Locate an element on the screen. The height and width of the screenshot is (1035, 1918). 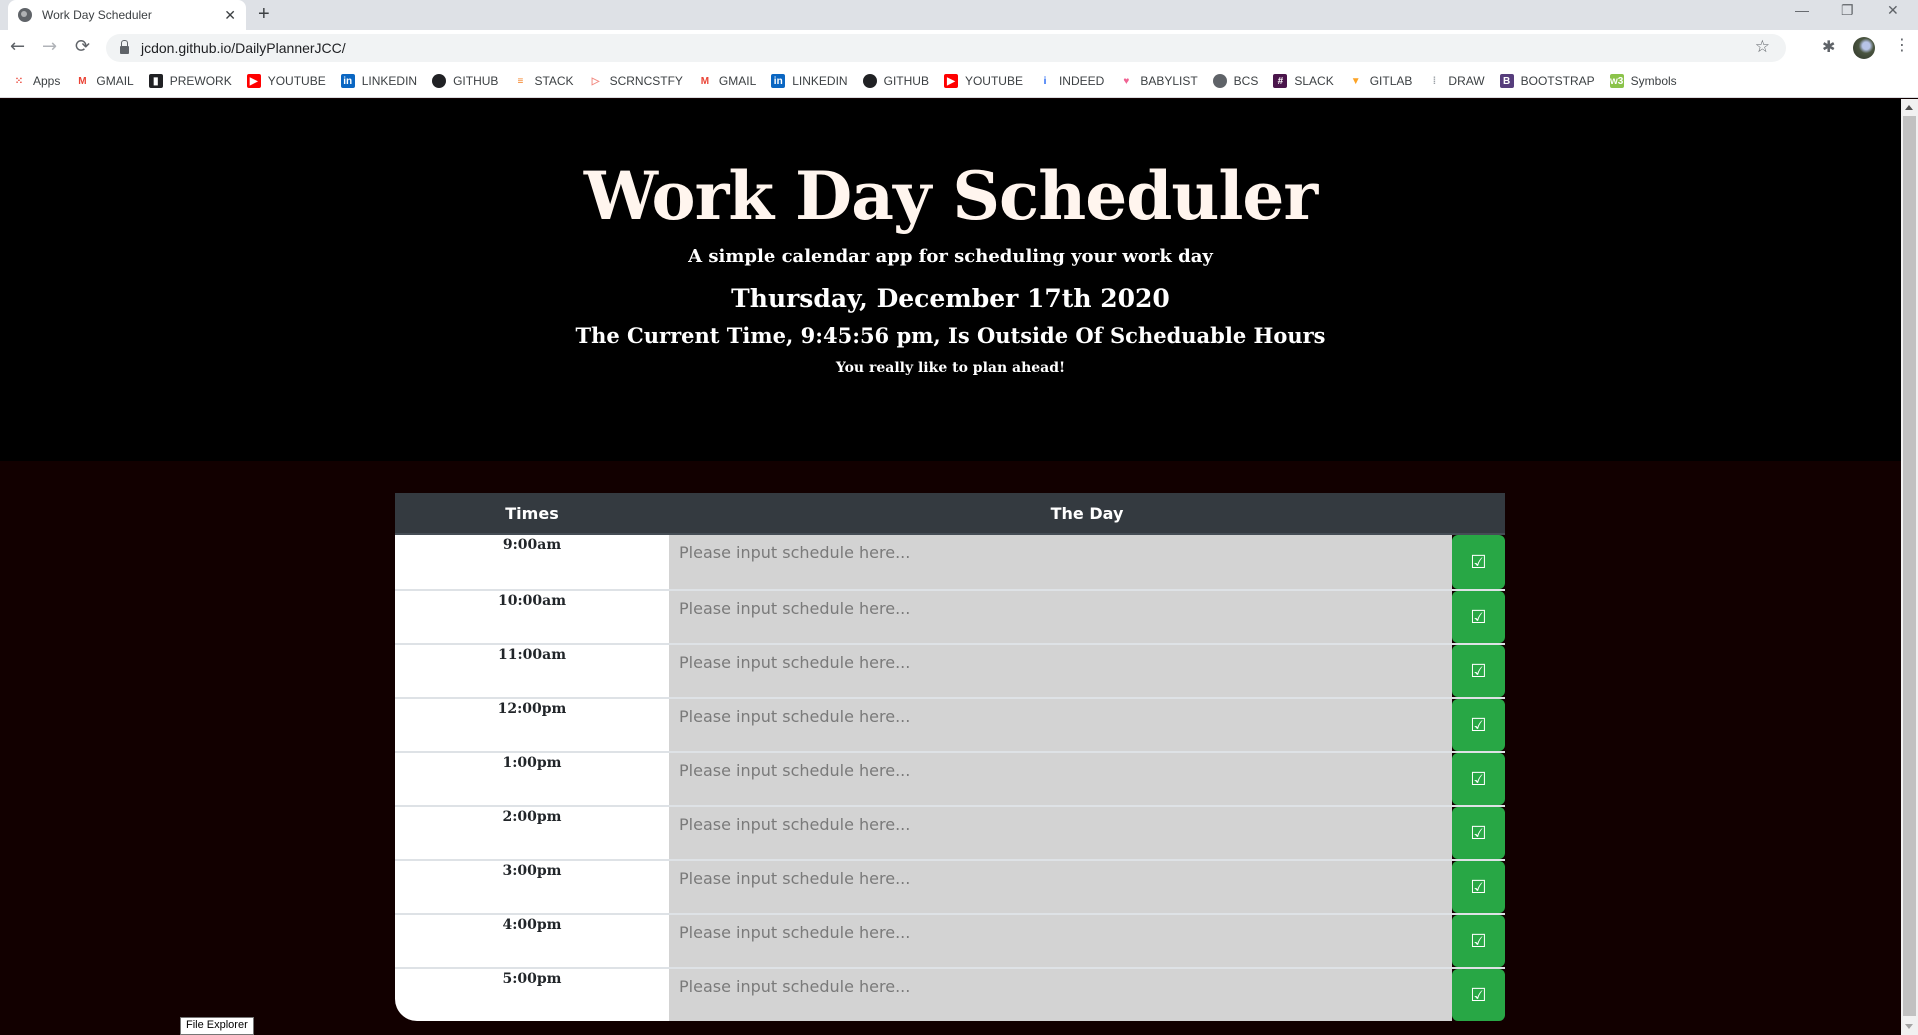
address-bar: jcdon.github.io/DailyPlannerJCC/ ☆ is located at coordinates (946, 48).